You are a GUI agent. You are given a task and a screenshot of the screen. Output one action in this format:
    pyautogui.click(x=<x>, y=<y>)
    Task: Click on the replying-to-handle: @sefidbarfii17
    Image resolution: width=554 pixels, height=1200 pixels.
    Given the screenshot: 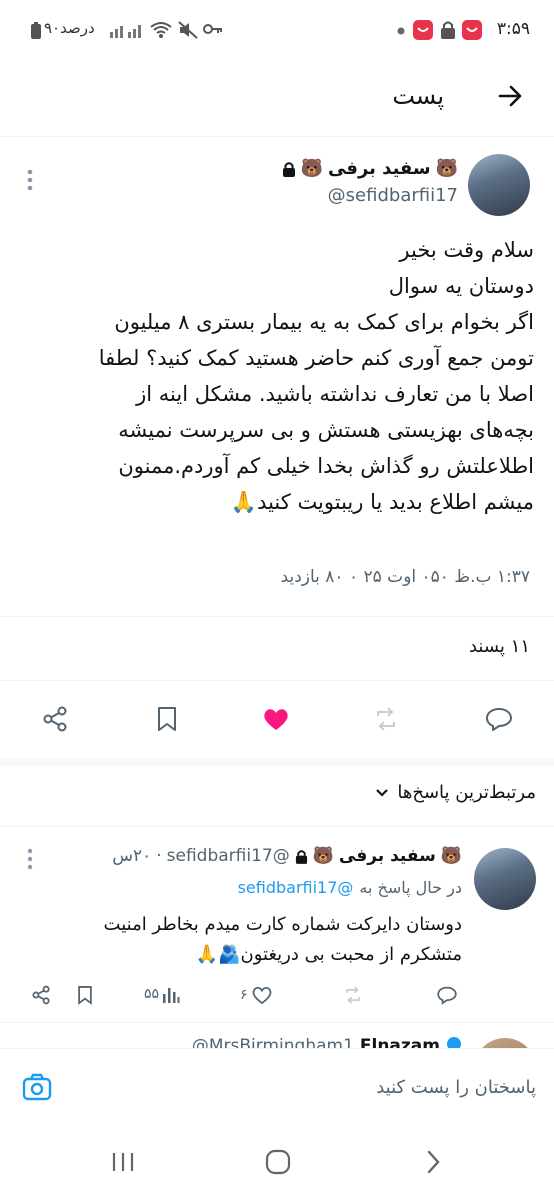 What is the action you would take?
    pyautogui.click(x=296, y=887)
    